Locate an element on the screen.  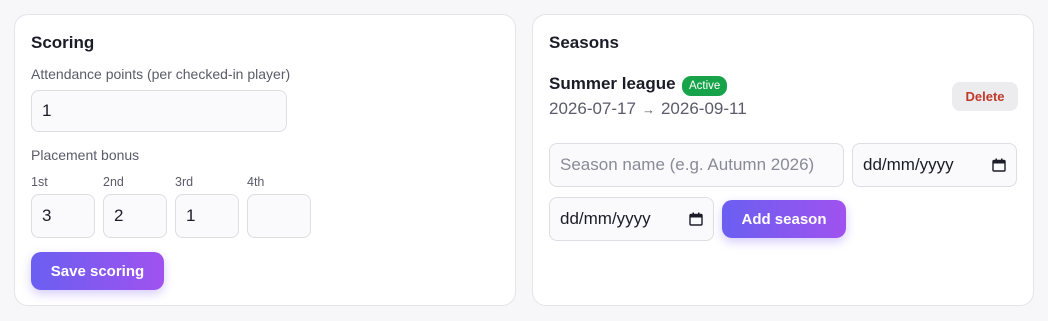
place-2nd-input: 2 is located at coordinates (135, 216).